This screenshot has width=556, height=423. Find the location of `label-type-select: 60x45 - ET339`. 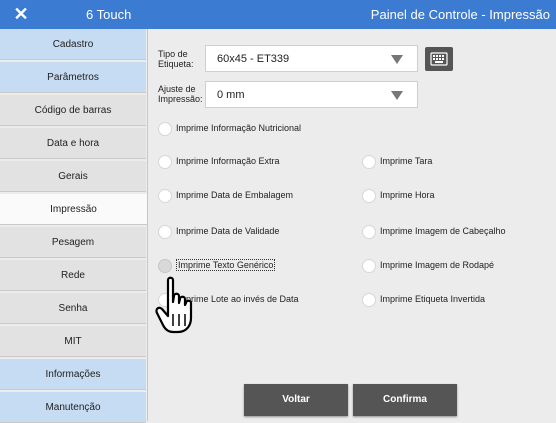

label-type-select: 60x45 - ET339 is located at coordinates (311, 58).